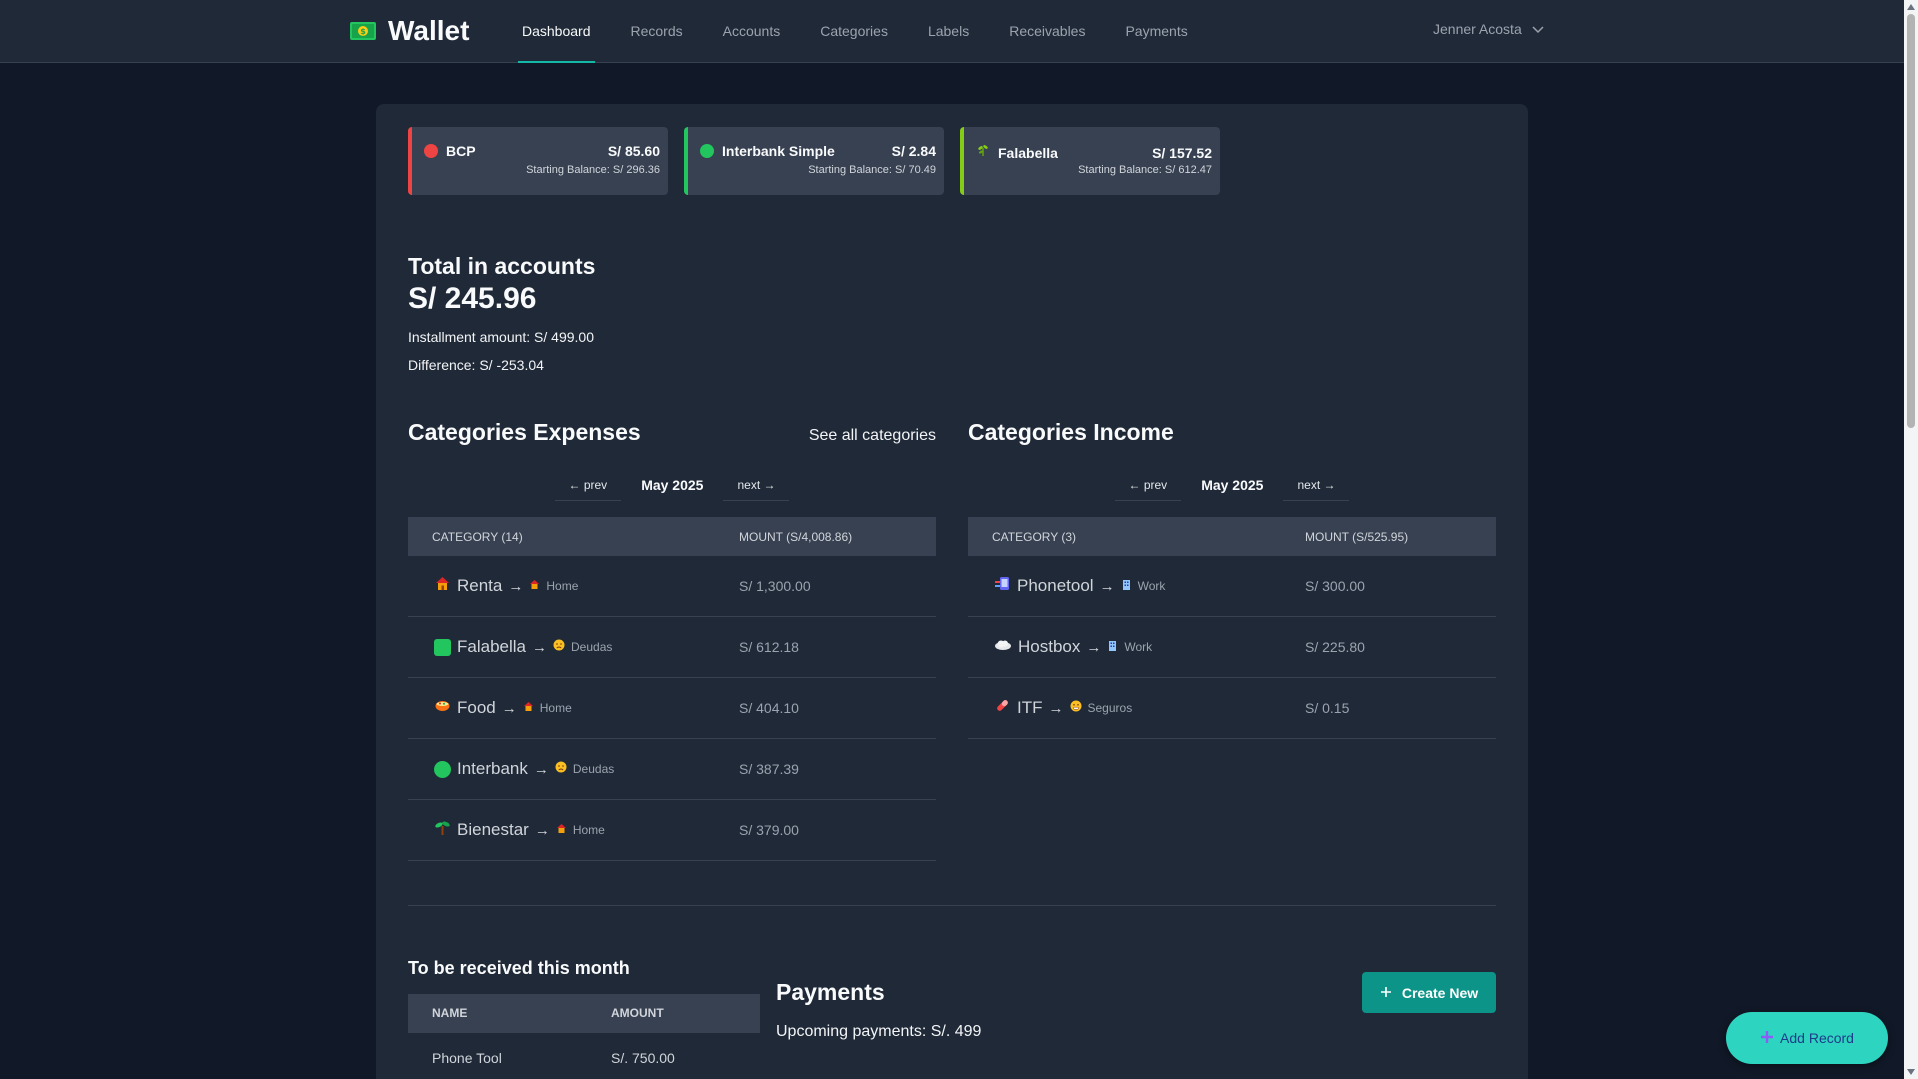 The image size is (1918, 1079). I want to click on phone-tool-icon, so click(1002, 586).